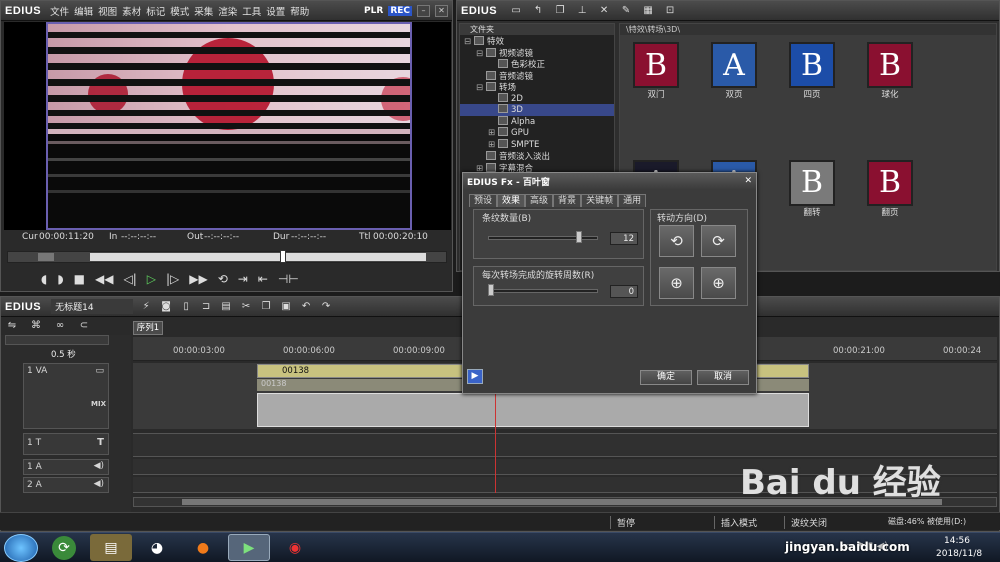 This screenshot has height=562, width=1000. I want to click on rotations-value: 0, so click(624, 291).